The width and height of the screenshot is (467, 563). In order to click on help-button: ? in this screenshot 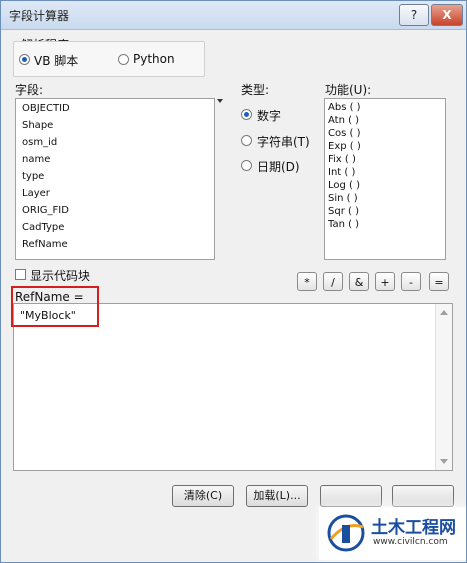, I will do `click(414, 15)`.